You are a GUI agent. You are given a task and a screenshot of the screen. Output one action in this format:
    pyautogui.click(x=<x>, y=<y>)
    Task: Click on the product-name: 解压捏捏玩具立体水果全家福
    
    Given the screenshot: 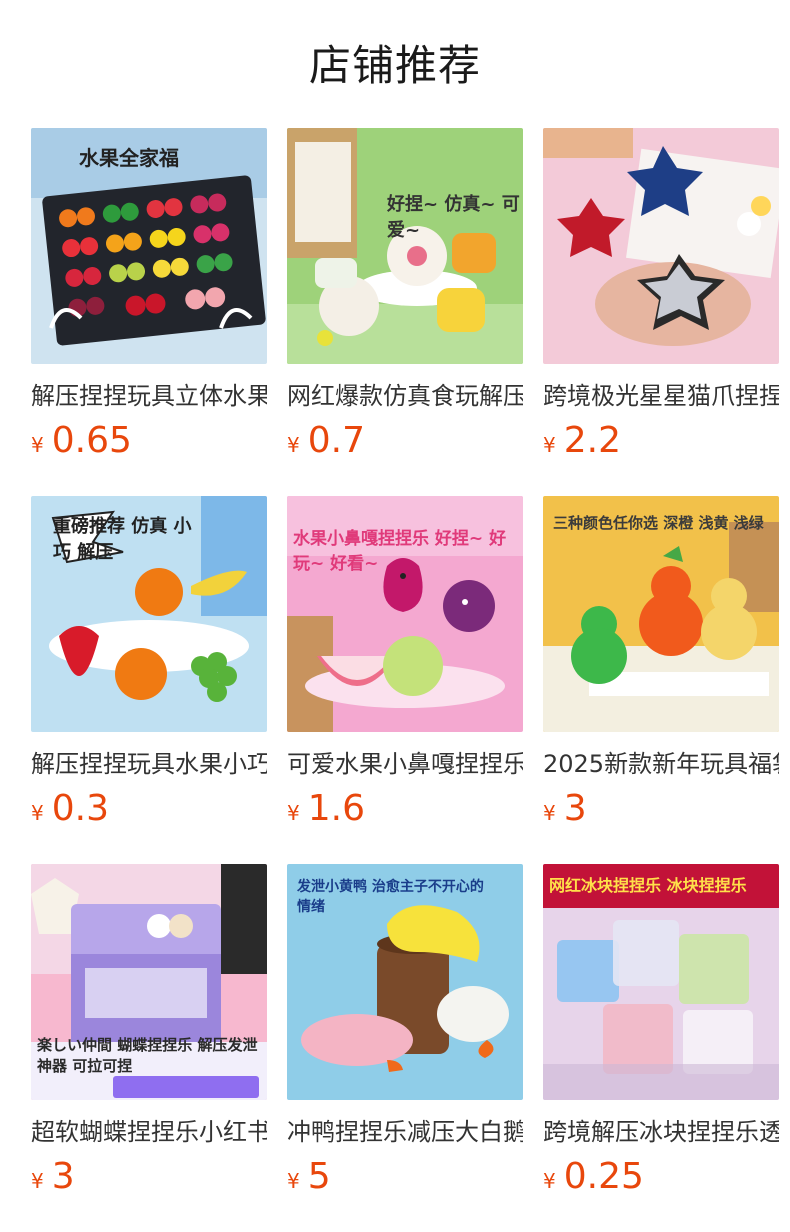 What is the action you would take?
    pyautogui.click(x=149, y=396)
    